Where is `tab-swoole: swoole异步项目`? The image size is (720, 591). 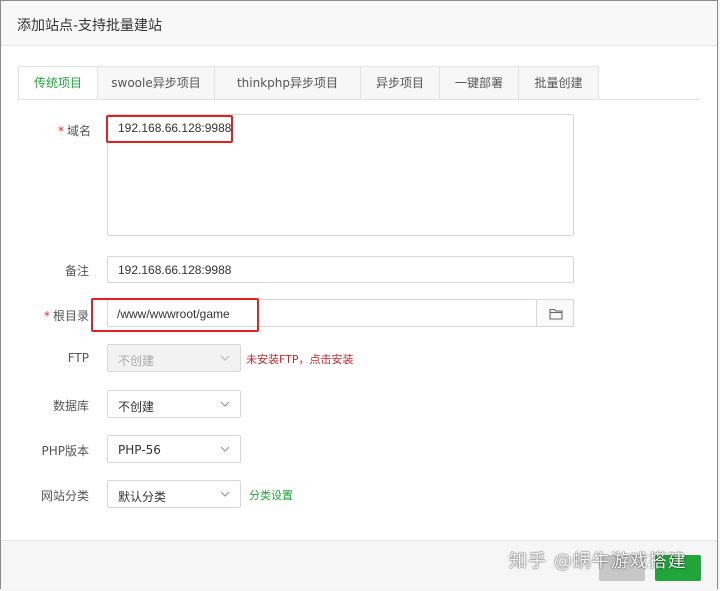 tab-swoole: swoole异步项目 is located at coordinates (156, 83).